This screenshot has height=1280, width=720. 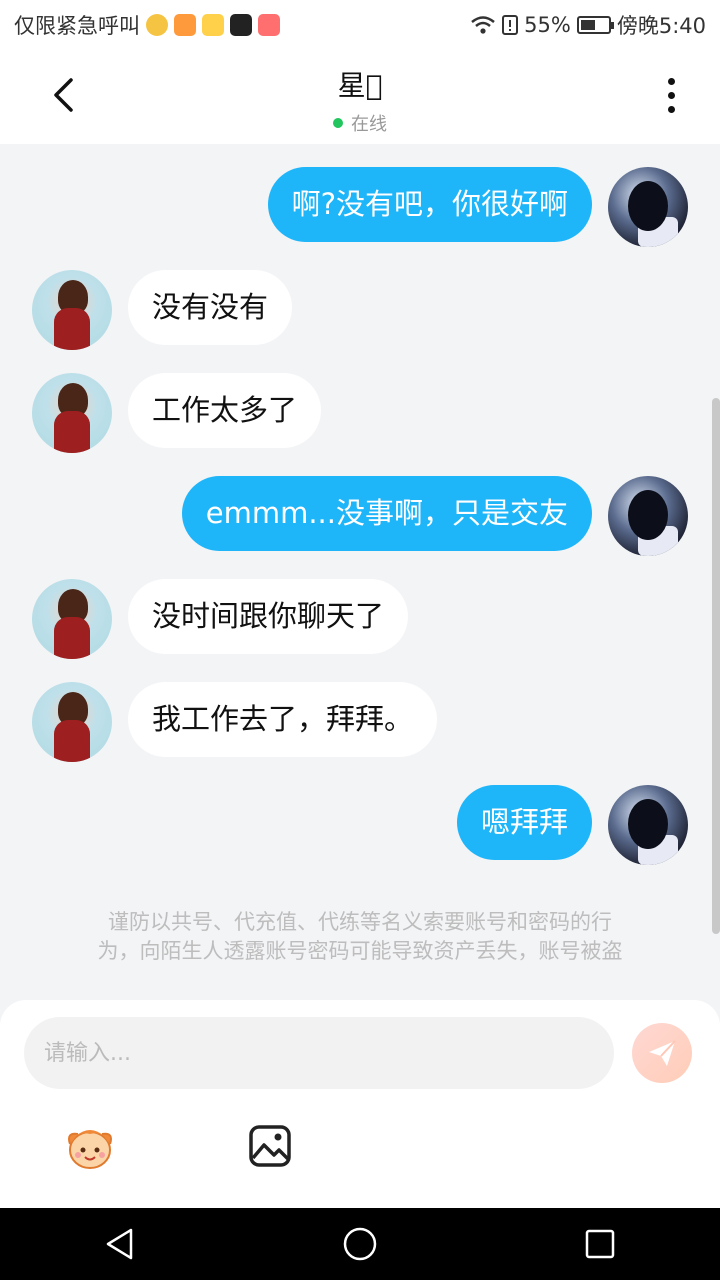 I want to click on online-status-label: 在线, so click(x=369, y=124).